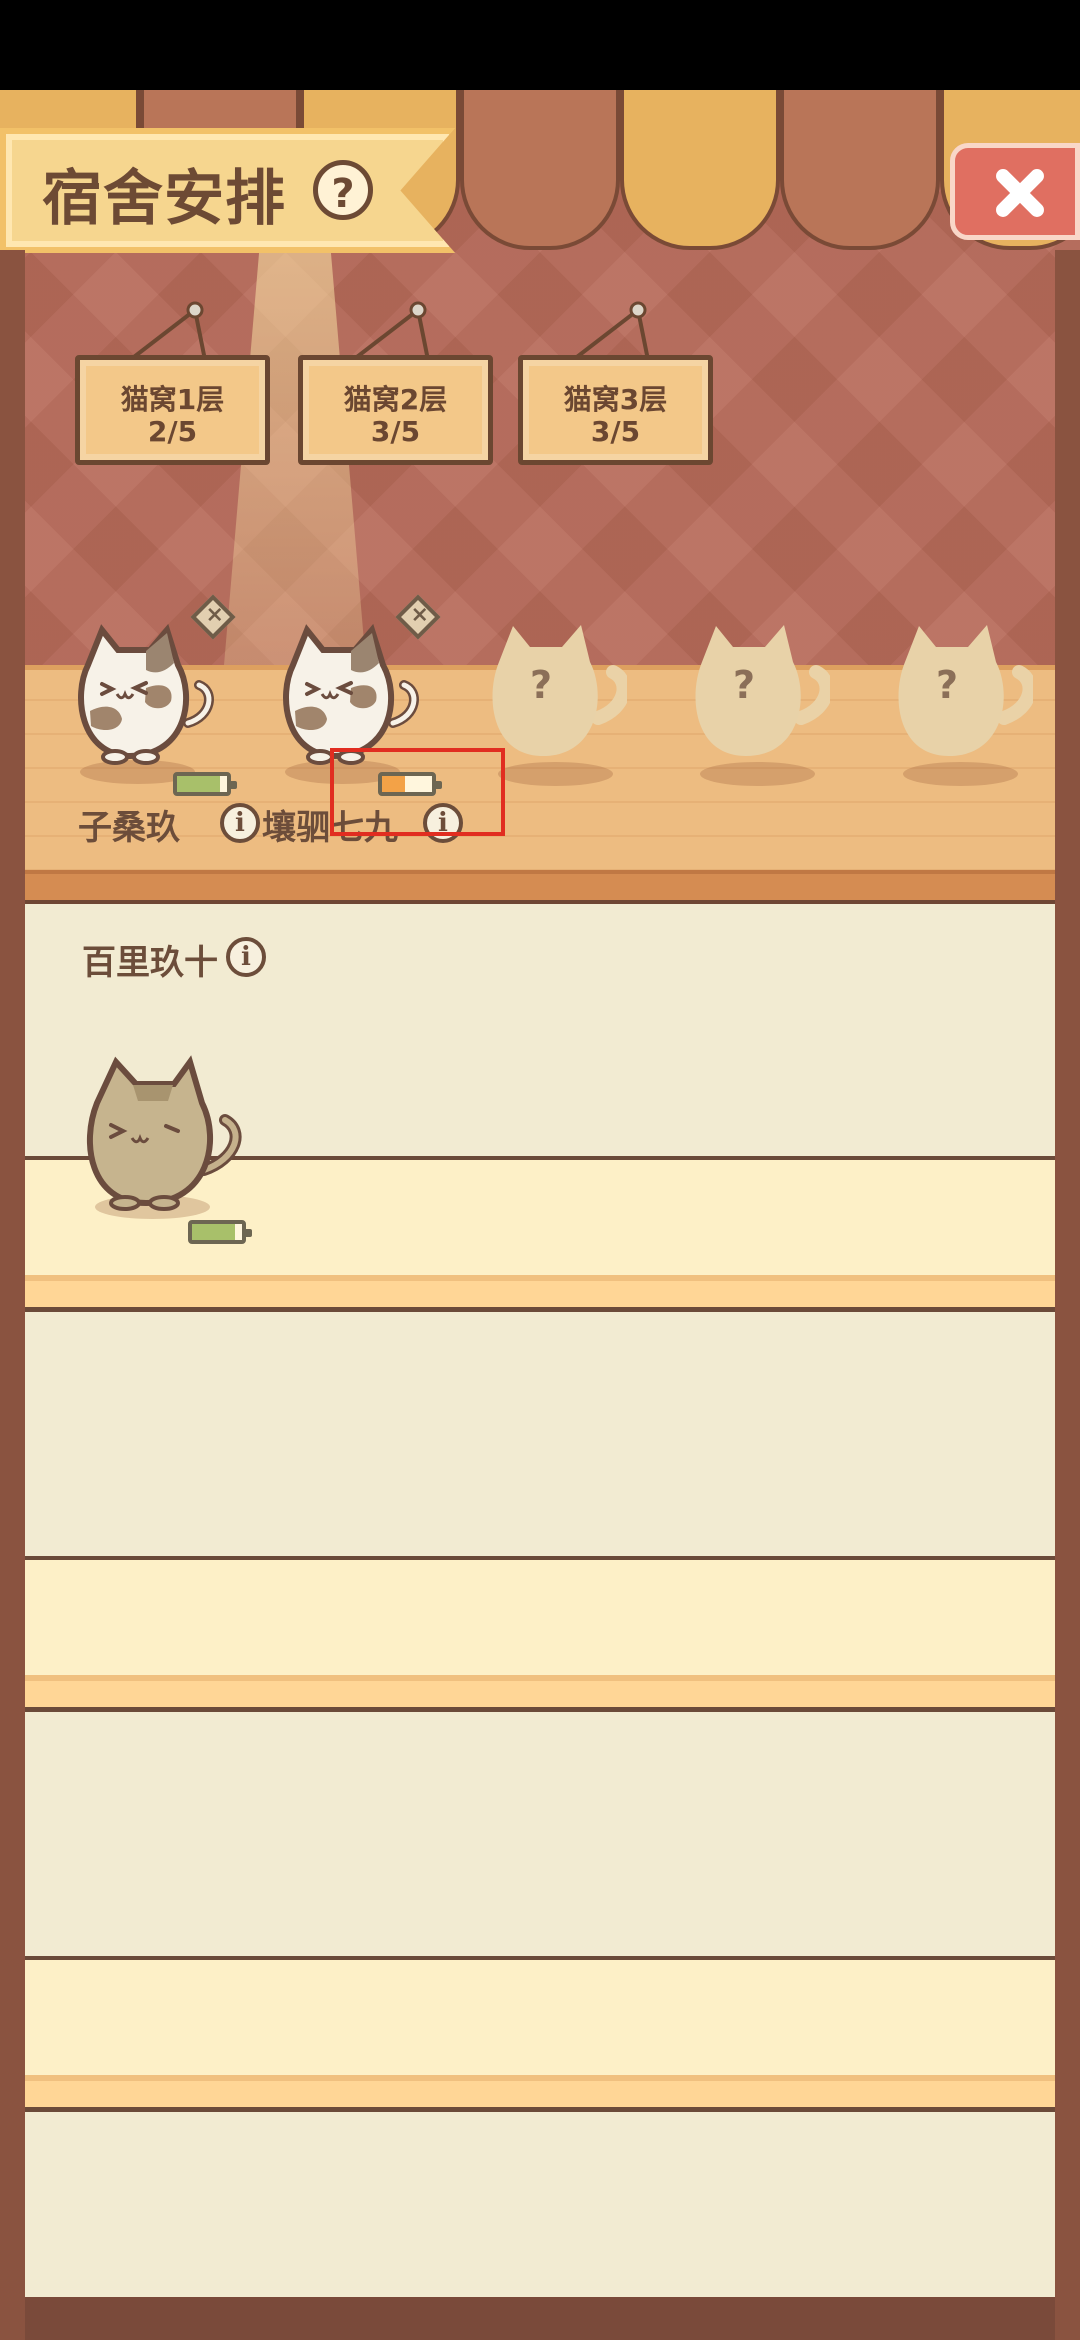 The image size is (1080, 2340). What do you see at coordinates (172, 431) in the screenshot?
I see `room-sign-count: 2/5` at bounding box center [172, 431].